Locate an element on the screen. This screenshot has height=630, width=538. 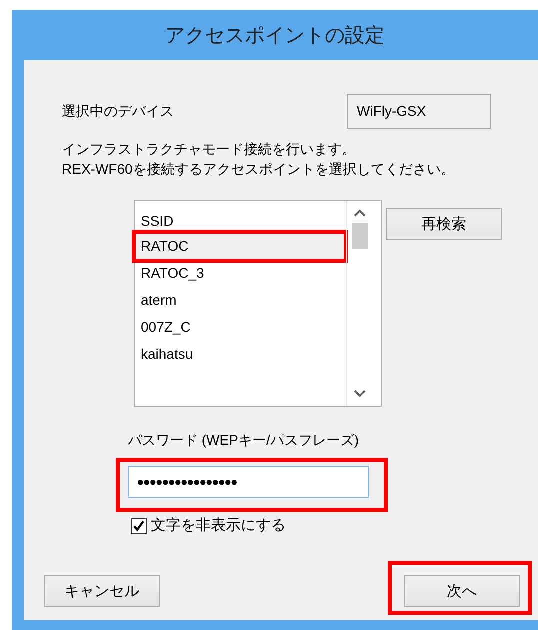
list-item: RATOC_3 is located at coordinates (240, 273).